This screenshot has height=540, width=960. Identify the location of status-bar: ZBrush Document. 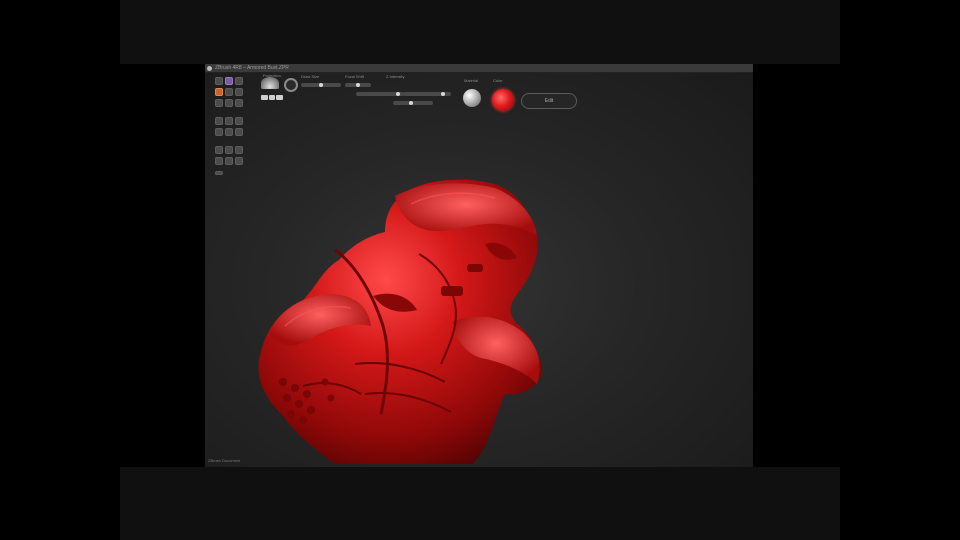
(224, 460).